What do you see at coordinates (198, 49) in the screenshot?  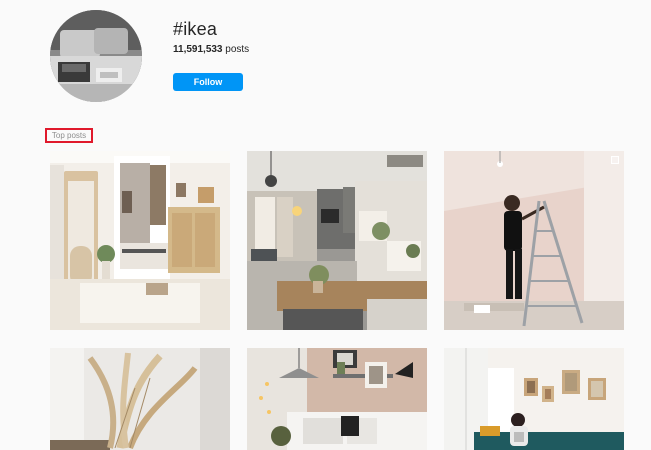 I see `post-count-number: 11,591,533` at bounding box center [198, 49].